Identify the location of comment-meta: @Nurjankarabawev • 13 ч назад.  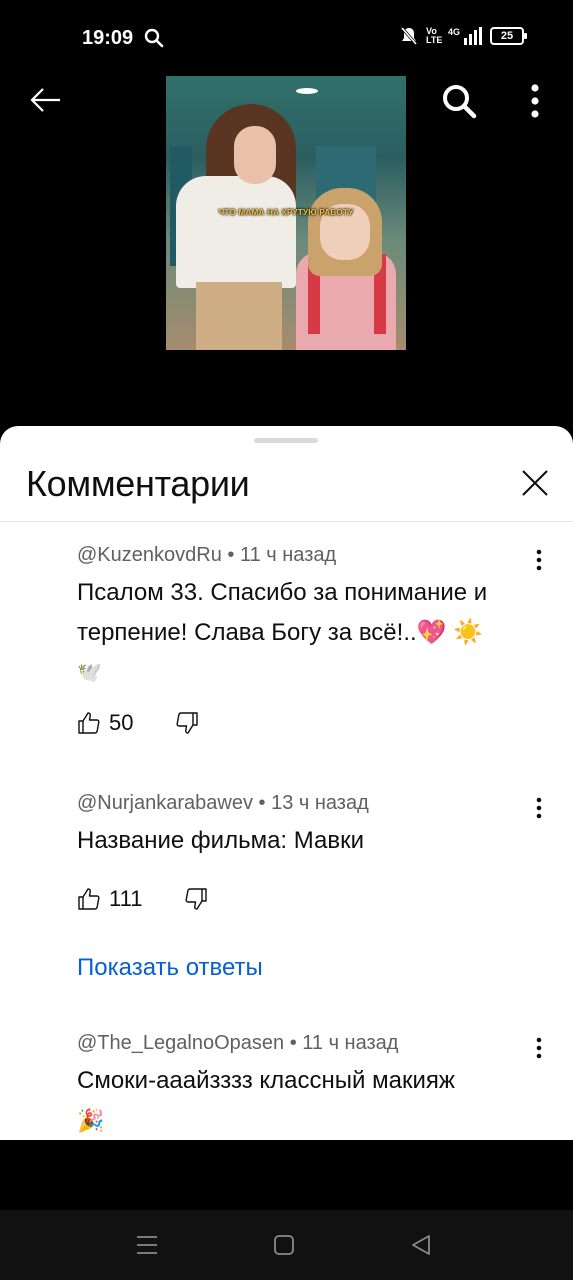
(223, 803).